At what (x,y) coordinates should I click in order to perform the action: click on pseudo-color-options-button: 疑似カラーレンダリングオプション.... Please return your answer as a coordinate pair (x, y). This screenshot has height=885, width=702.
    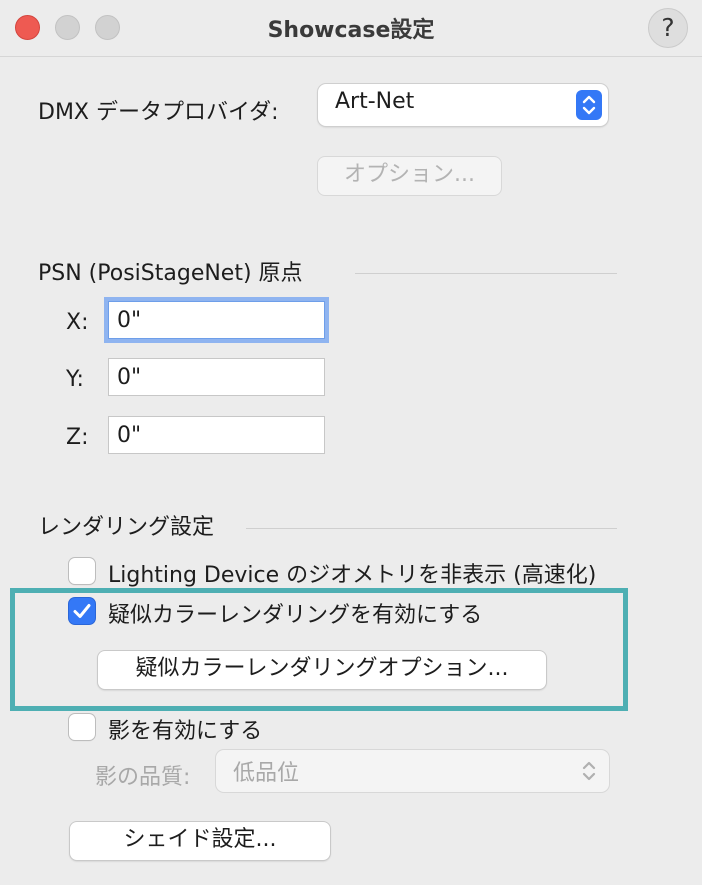
    Looking at the image, I should click on (322, 670).